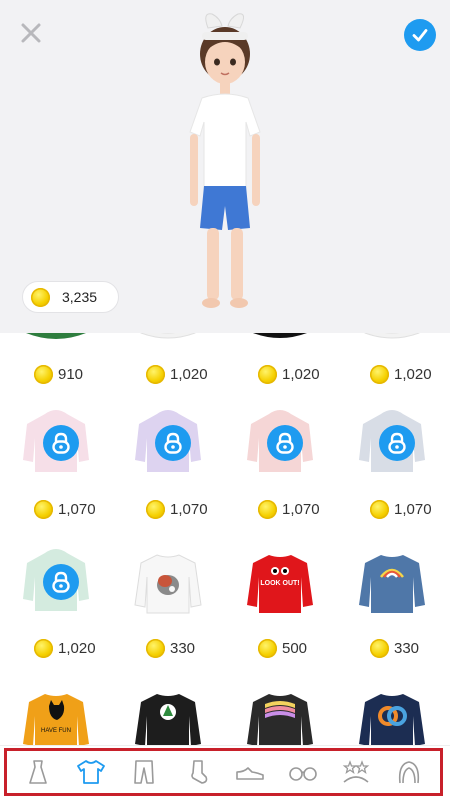 The width and height of the screenshot is (450, 800). I want to click on hair-icon, so click(409, 772).